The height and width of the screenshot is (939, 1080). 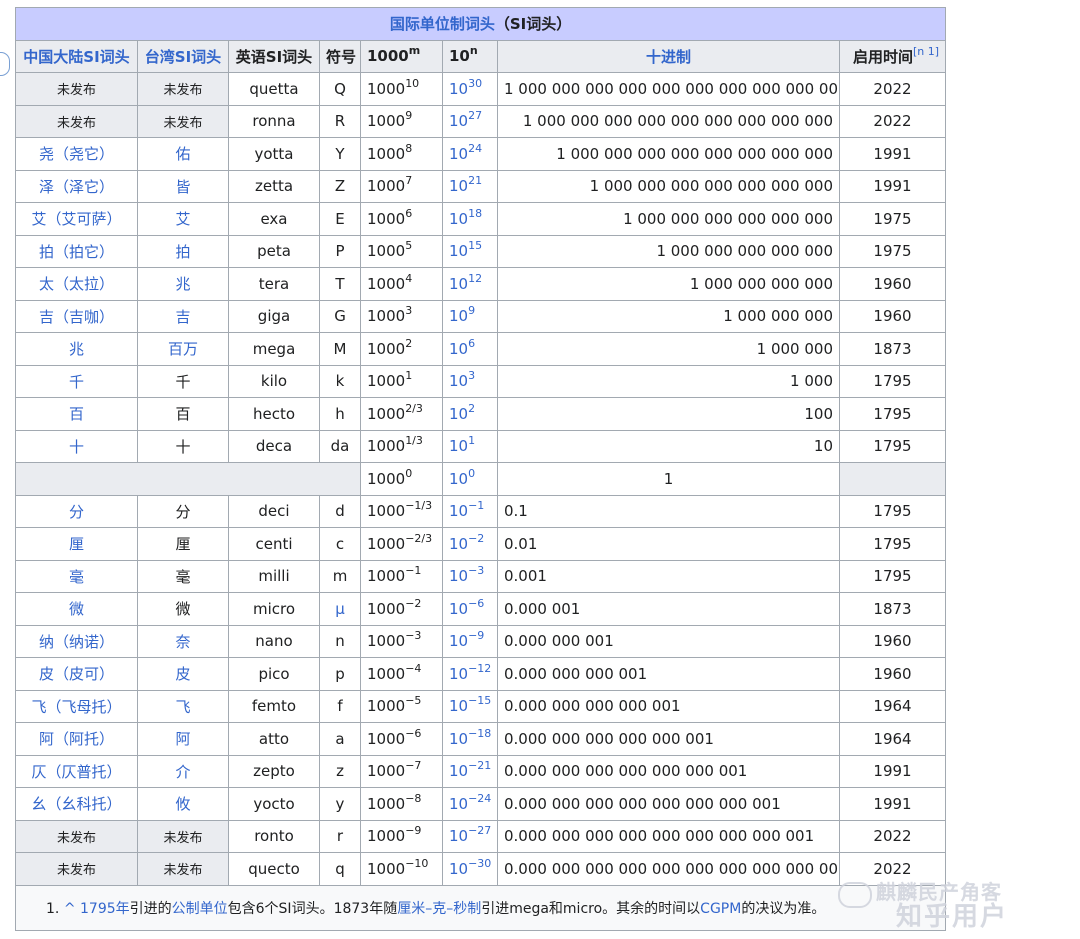 I want to click on power-1000-cell: 10004, so click(x=401, y=284).